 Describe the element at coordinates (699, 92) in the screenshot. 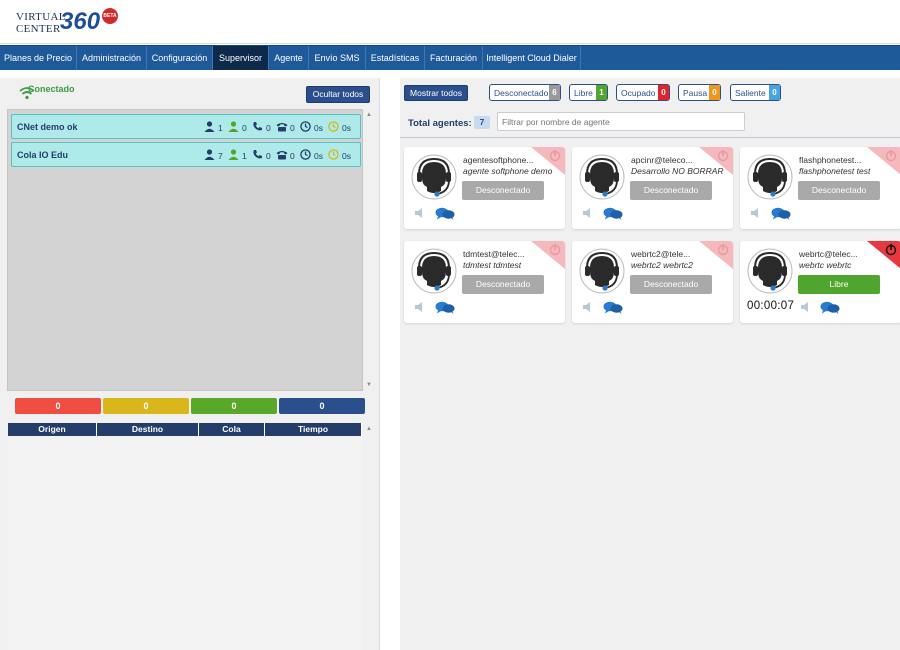

I see `legend-pausa: Pausa 0` at that location.